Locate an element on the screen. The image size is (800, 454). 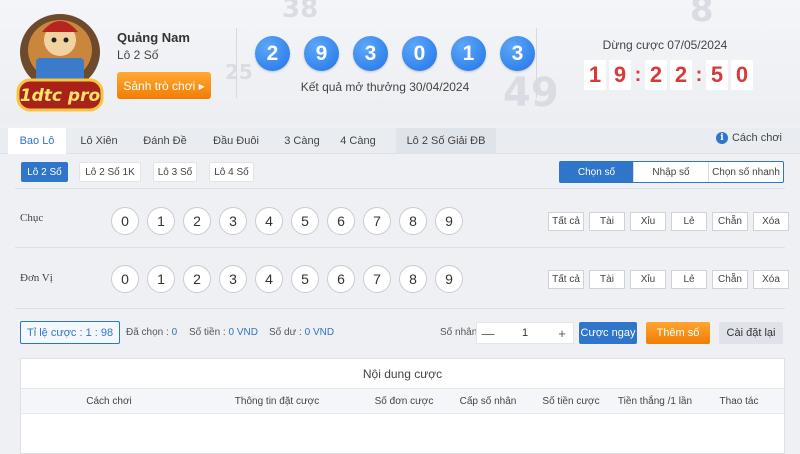
tab-3-cang: 3 Càng is located at coordinates (302, 141).